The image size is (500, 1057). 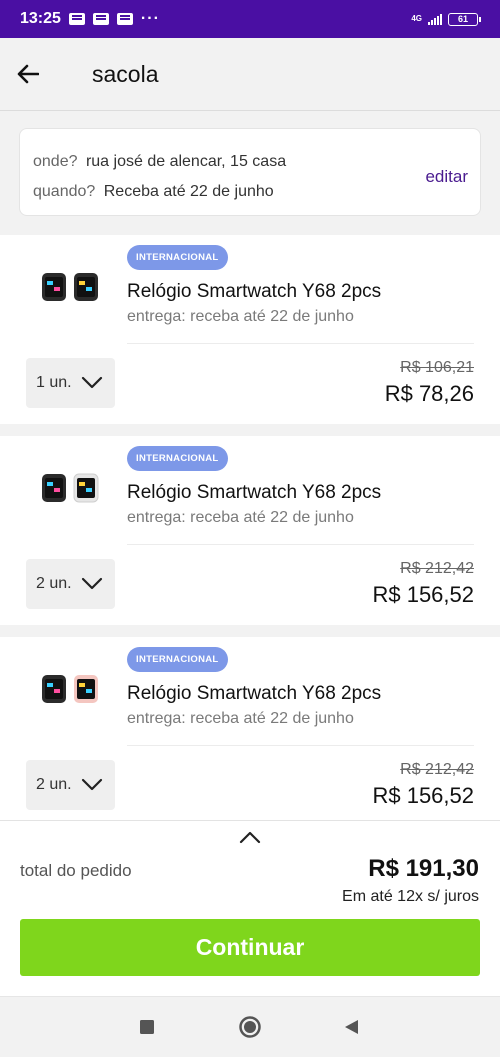 I want to click on system-navigation-bar, so click(x=250, y=1026).